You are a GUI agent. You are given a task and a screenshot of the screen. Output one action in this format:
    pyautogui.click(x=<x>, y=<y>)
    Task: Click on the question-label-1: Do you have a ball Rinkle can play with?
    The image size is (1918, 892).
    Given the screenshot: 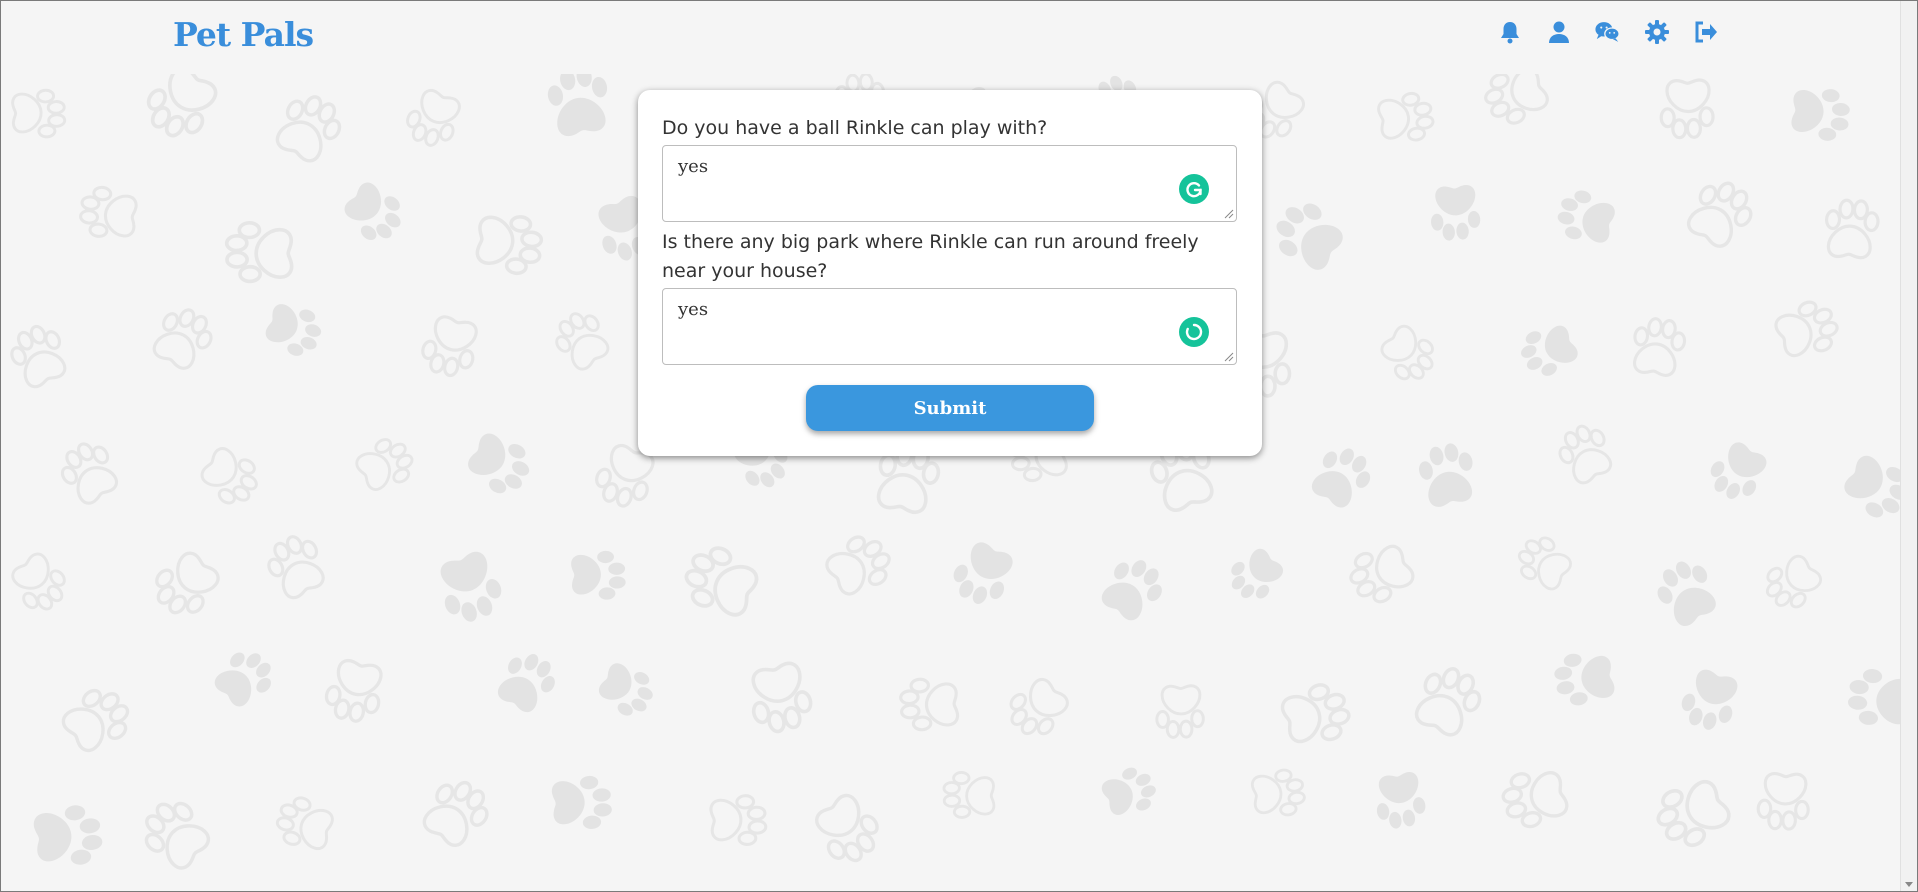 What is the action you would take?
    pyautogui.click(x=855, y=128)
    